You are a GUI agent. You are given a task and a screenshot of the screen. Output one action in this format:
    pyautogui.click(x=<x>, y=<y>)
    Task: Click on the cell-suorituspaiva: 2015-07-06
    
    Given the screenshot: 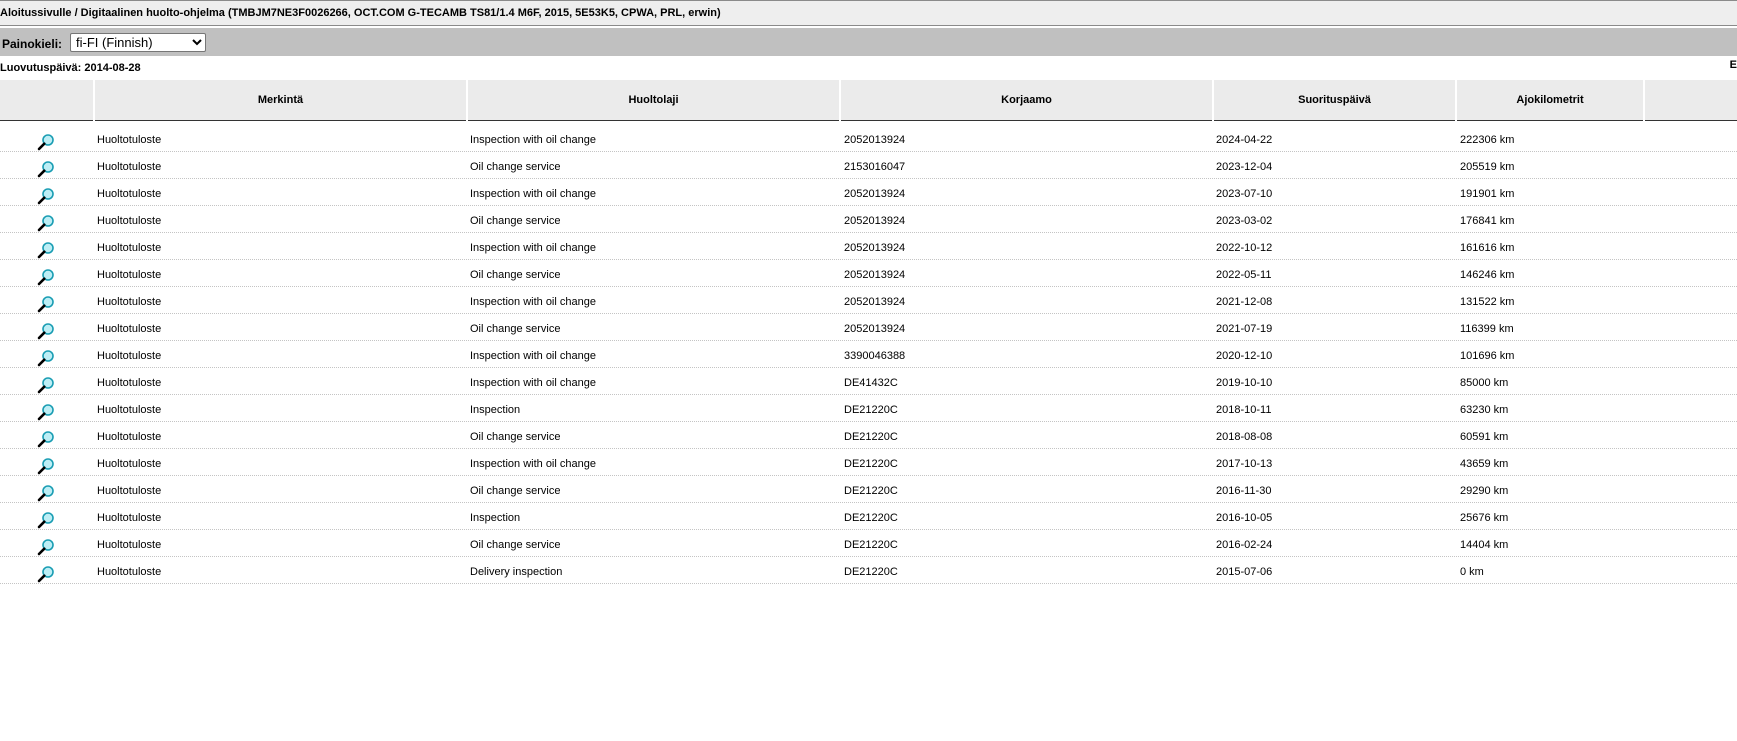 What is the action you would take?
    pyautogui.click(x=1244, y=572)
    